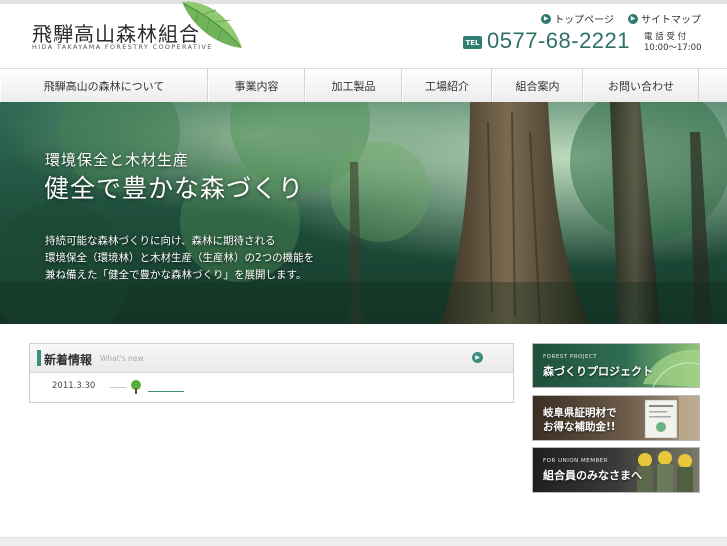 The height and width of the screenshot is (546, 727). I want to click on hero-description-line: 環境保全（環境林）と木材生産（生産林）の2つの機能を, so click(180, 258).